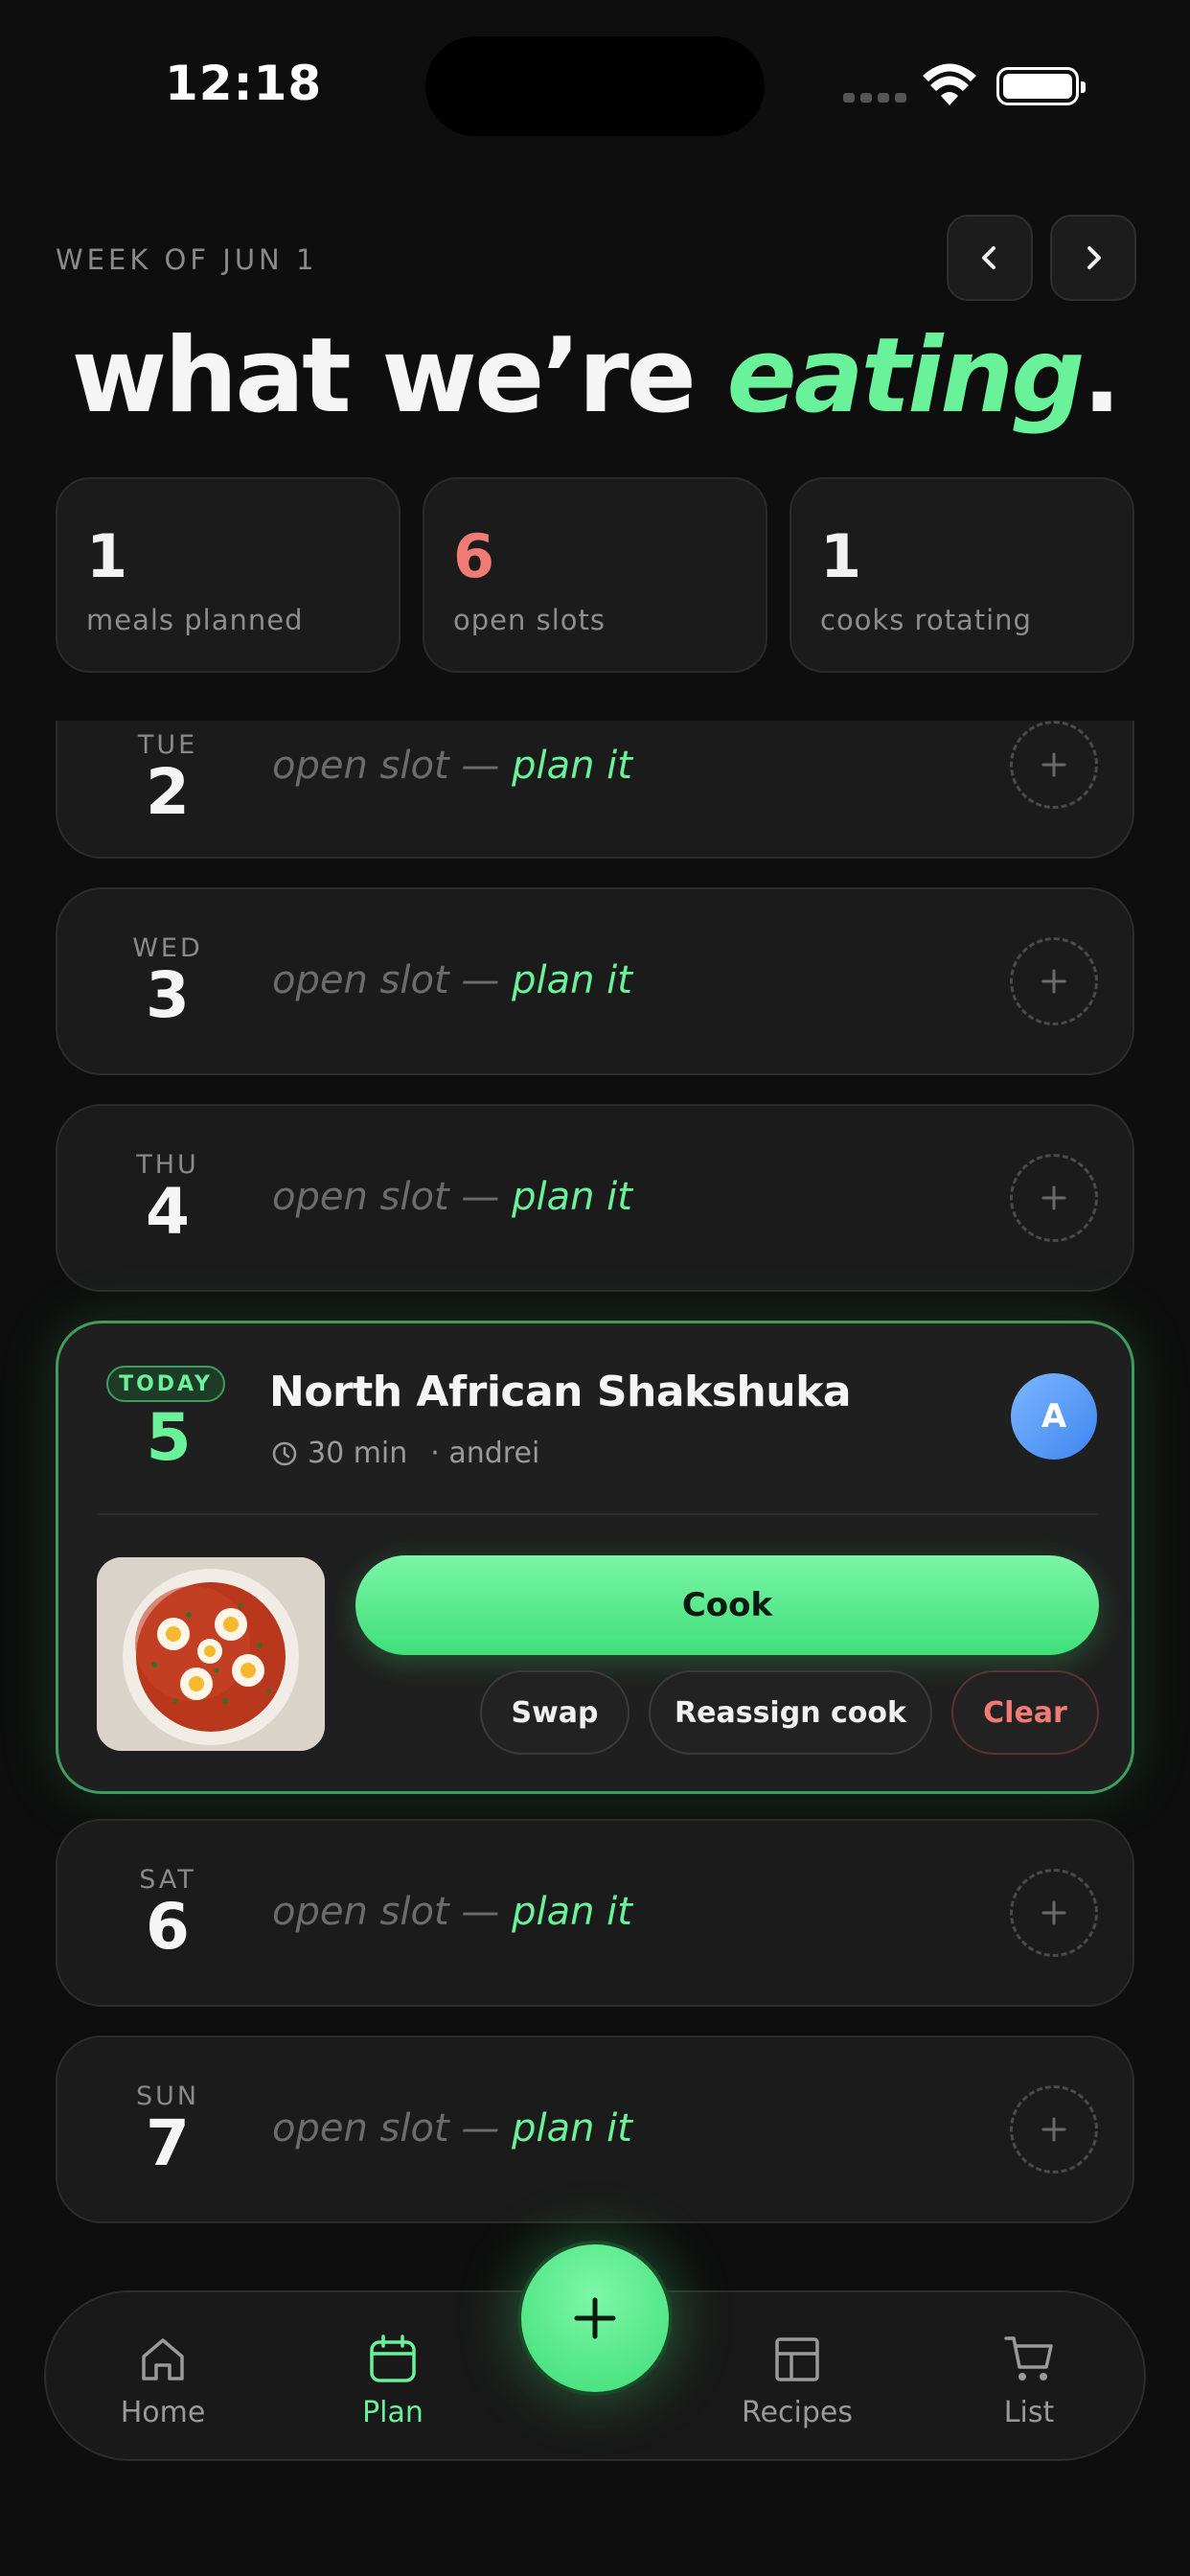 This screenshot has height=2576, width=1190. I want to click on add-meal-fab, so click(595, 2318).